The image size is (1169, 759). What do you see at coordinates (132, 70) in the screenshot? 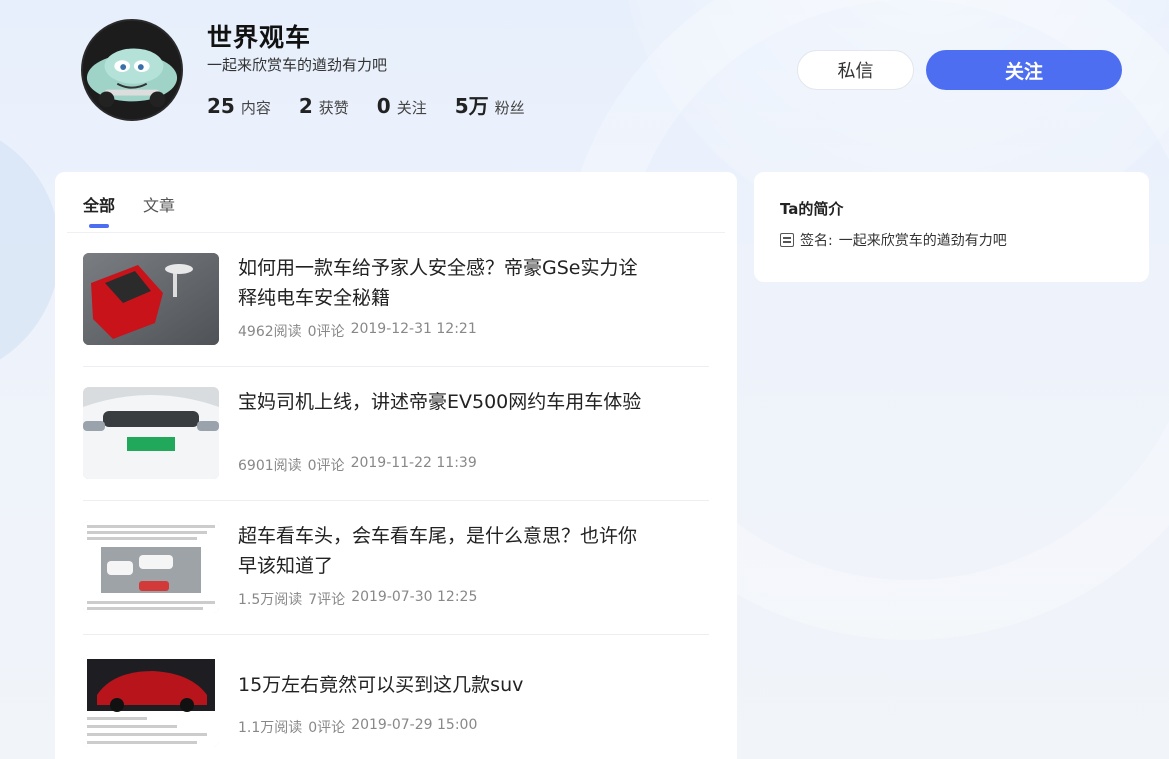
I see `avatar` at bounding box center [132, 70].